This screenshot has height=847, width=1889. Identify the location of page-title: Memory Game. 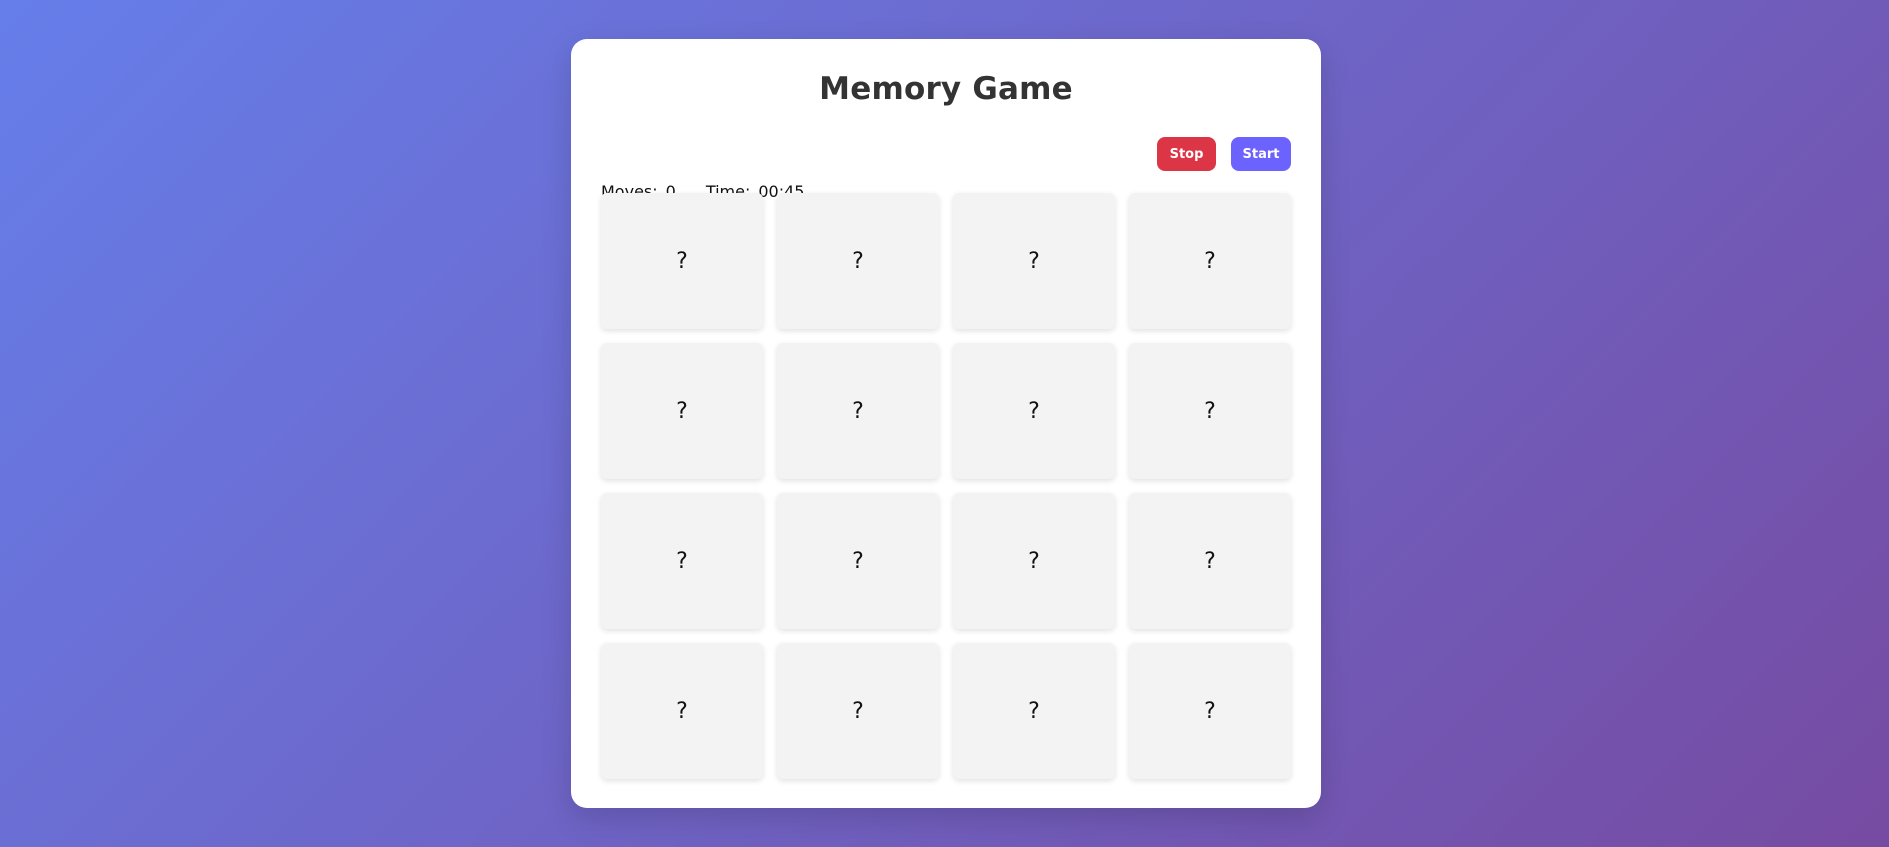
(946, 89).